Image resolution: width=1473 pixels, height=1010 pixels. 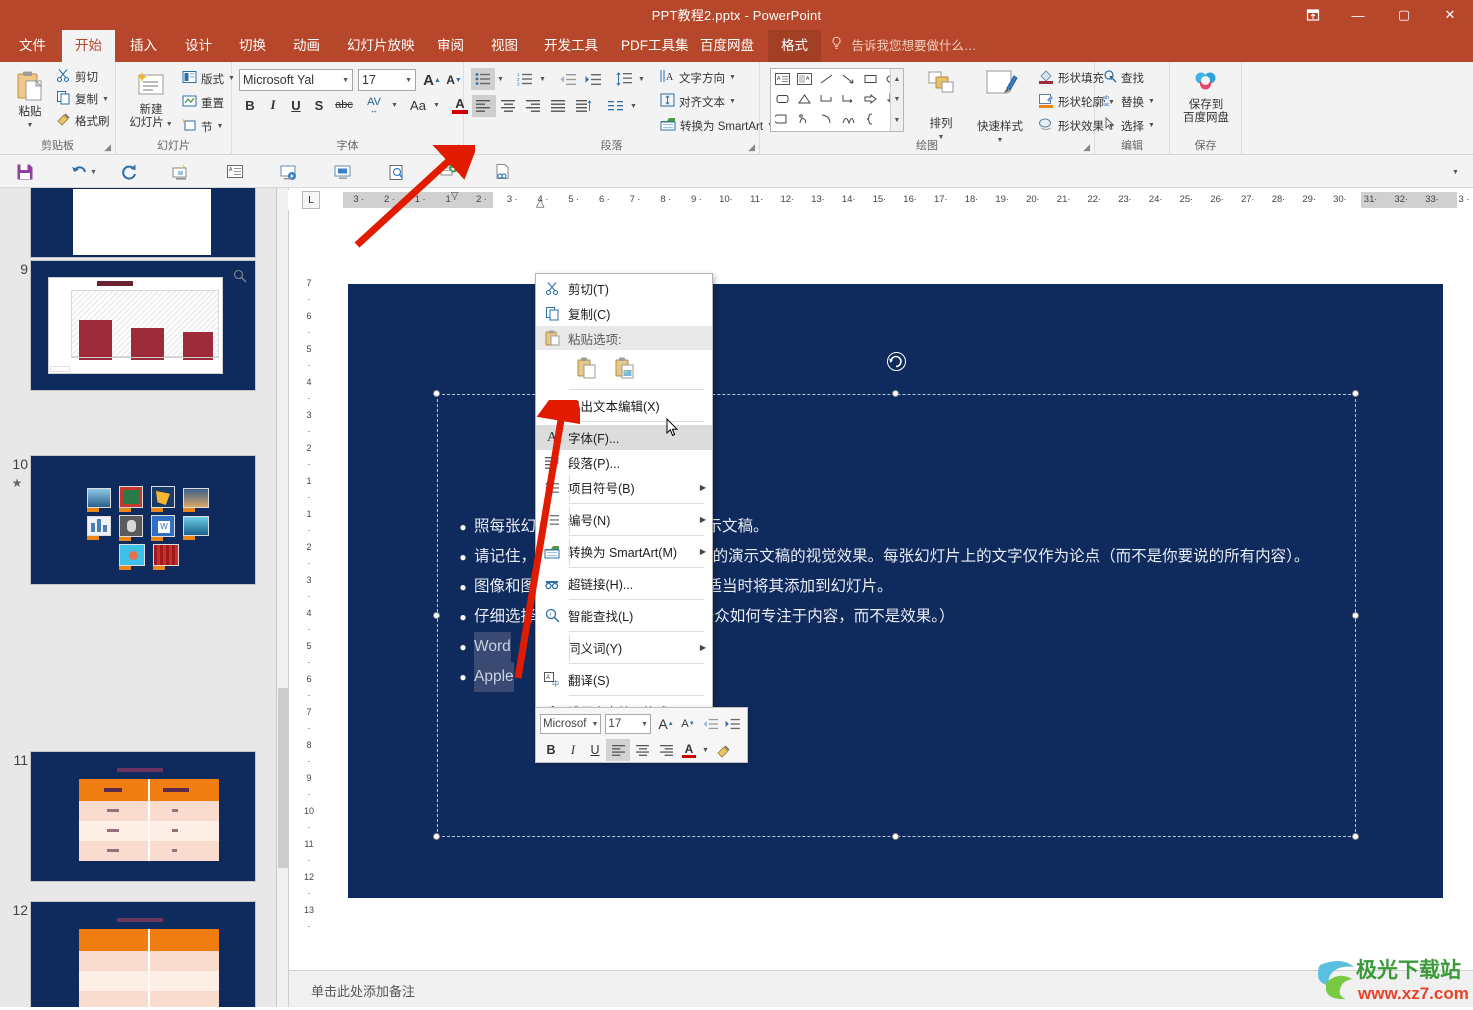 I want to click on redo-icon, so click(x=129, y=172).